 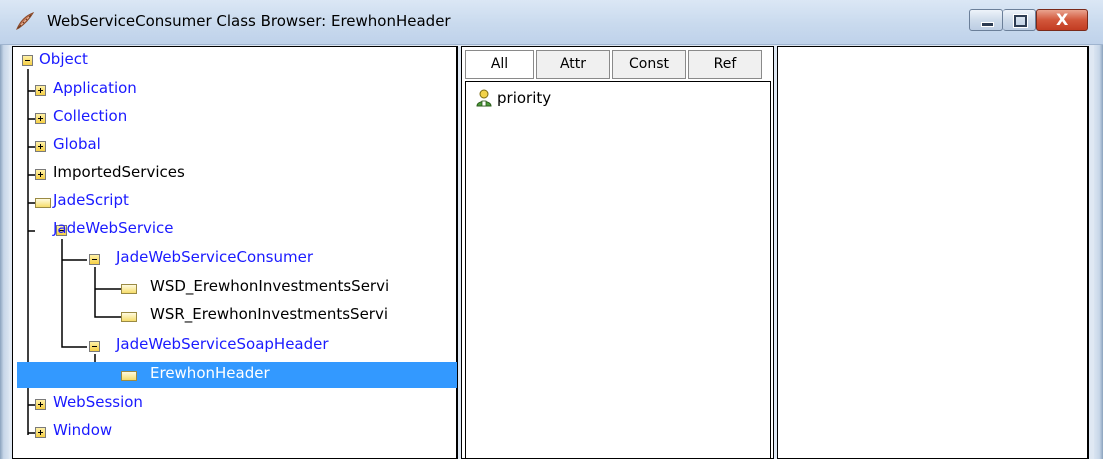 What do you see at coordinates (524, 98) in the screenshot?
I see `member-label: priority` at bounding box center [524, 98].